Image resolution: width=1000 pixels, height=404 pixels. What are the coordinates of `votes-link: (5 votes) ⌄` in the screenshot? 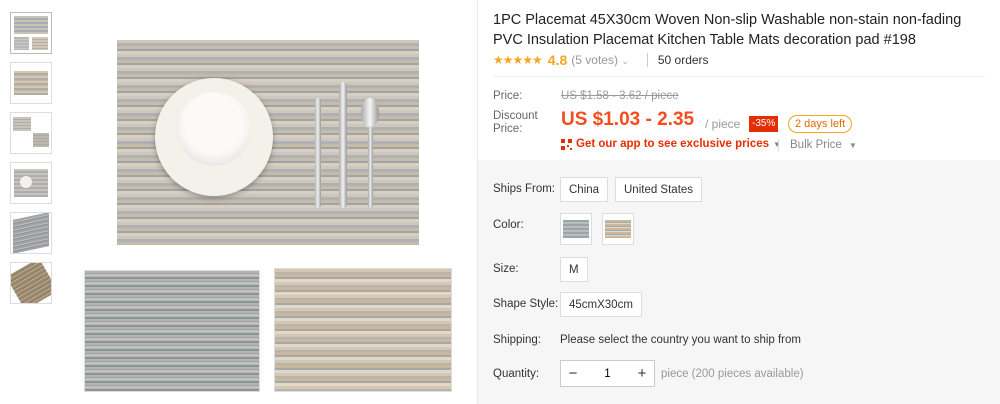 It's located at (600, 60).